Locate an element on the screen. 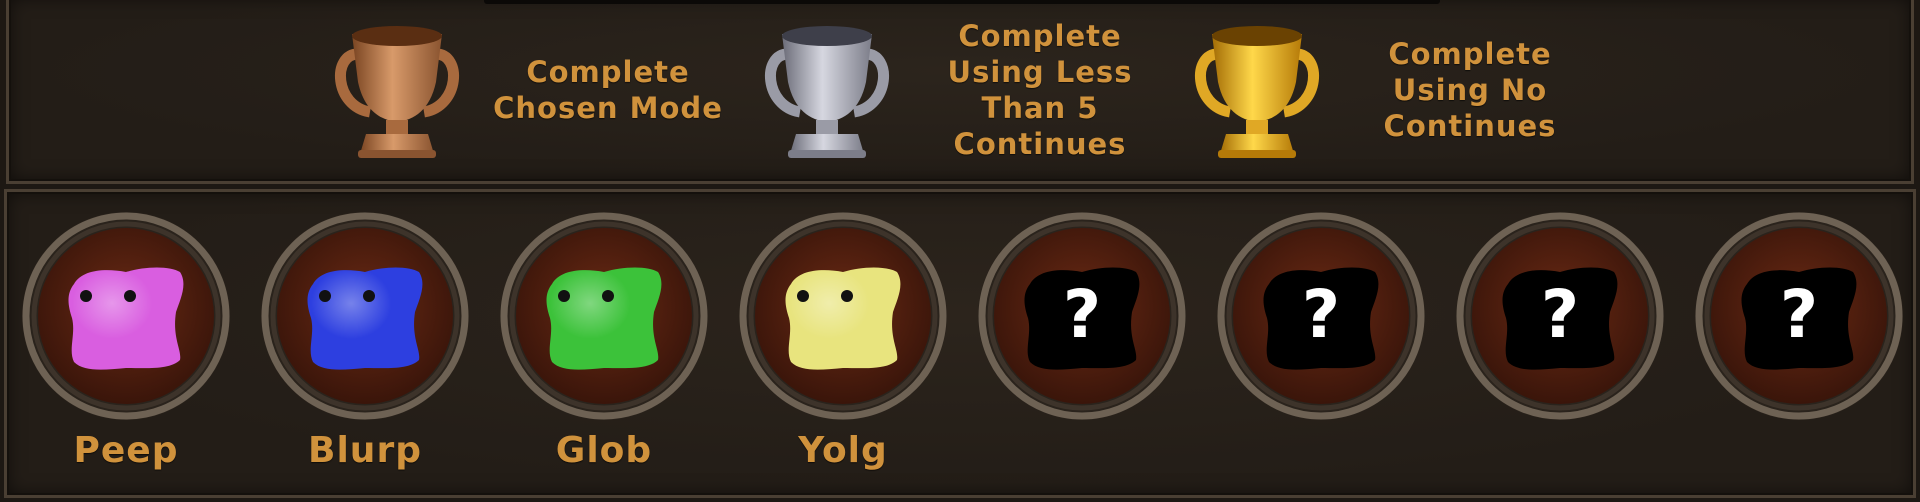 The width and height of the screenshot is (1920, 502). silver-trophy-label: Complete Using Less Than 5 Continues is located at coordinates (1040, 90).